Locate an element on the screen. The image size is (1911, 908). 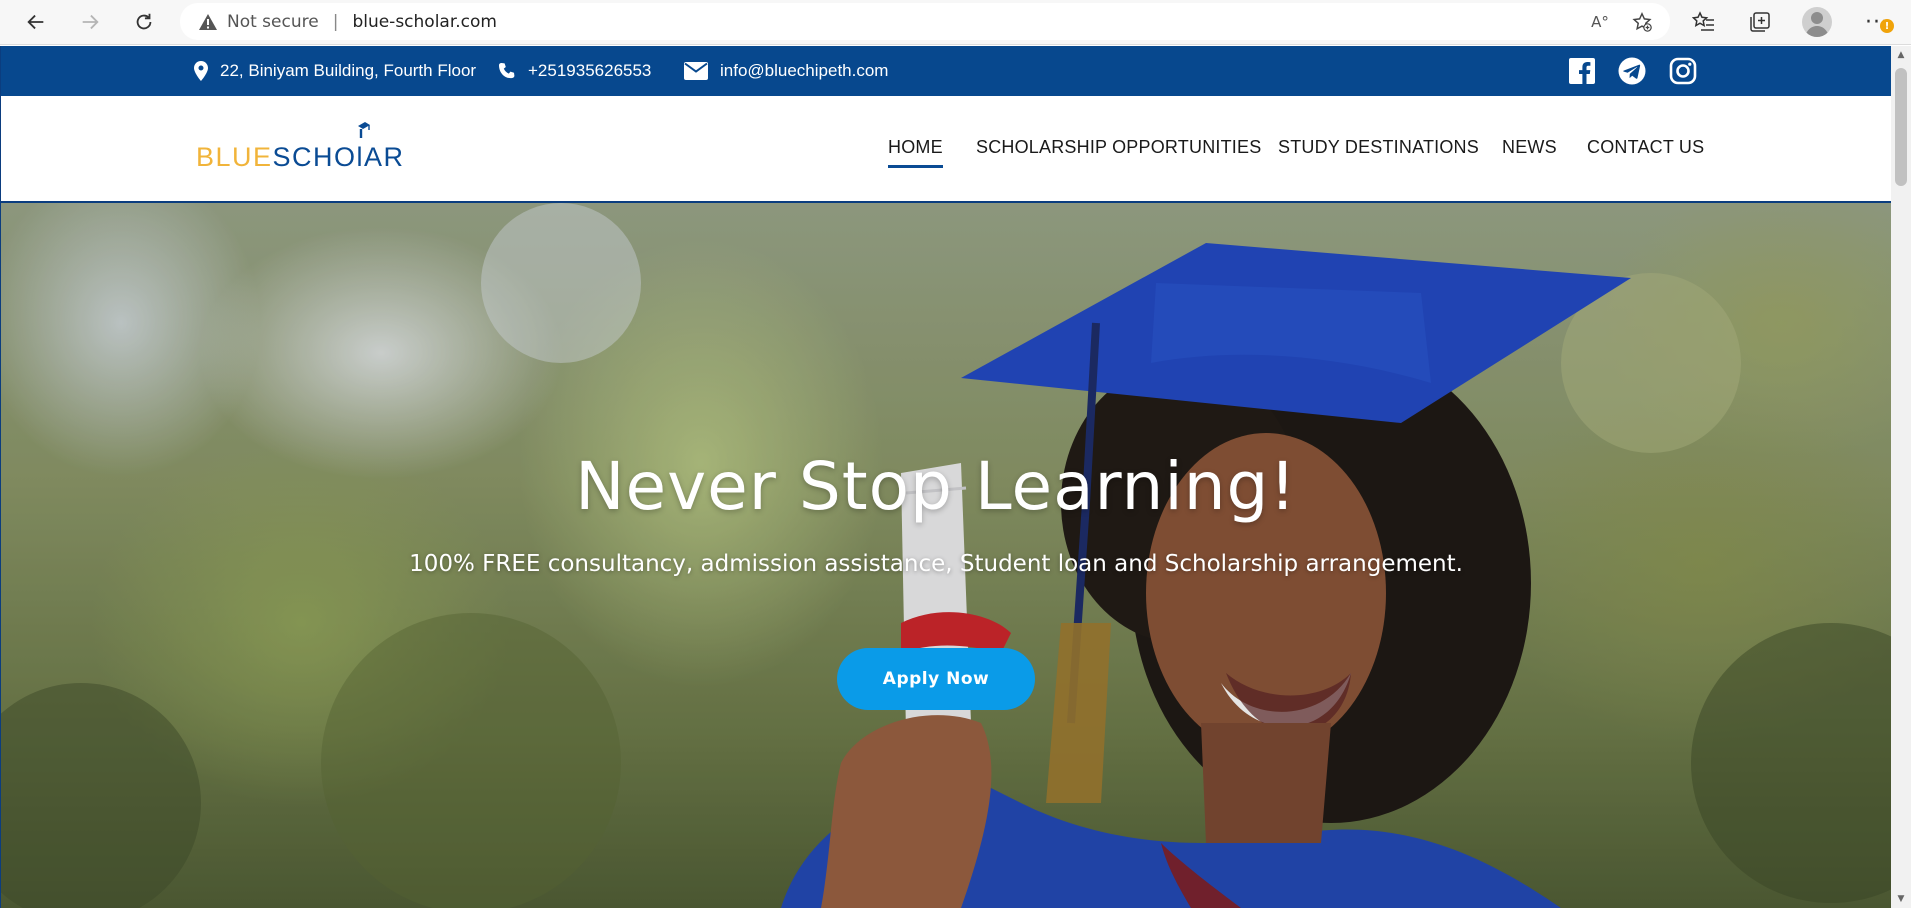
email-text: info@bluechipeth.com is located at coordinates (804, 71).